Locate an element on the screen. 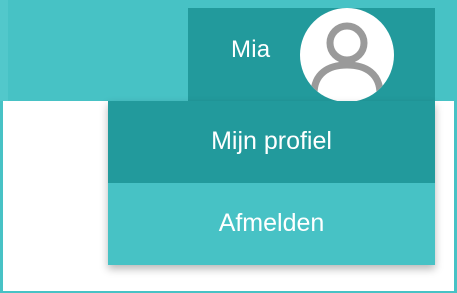  user-avatar-icon is located at coordinates (347, 55).